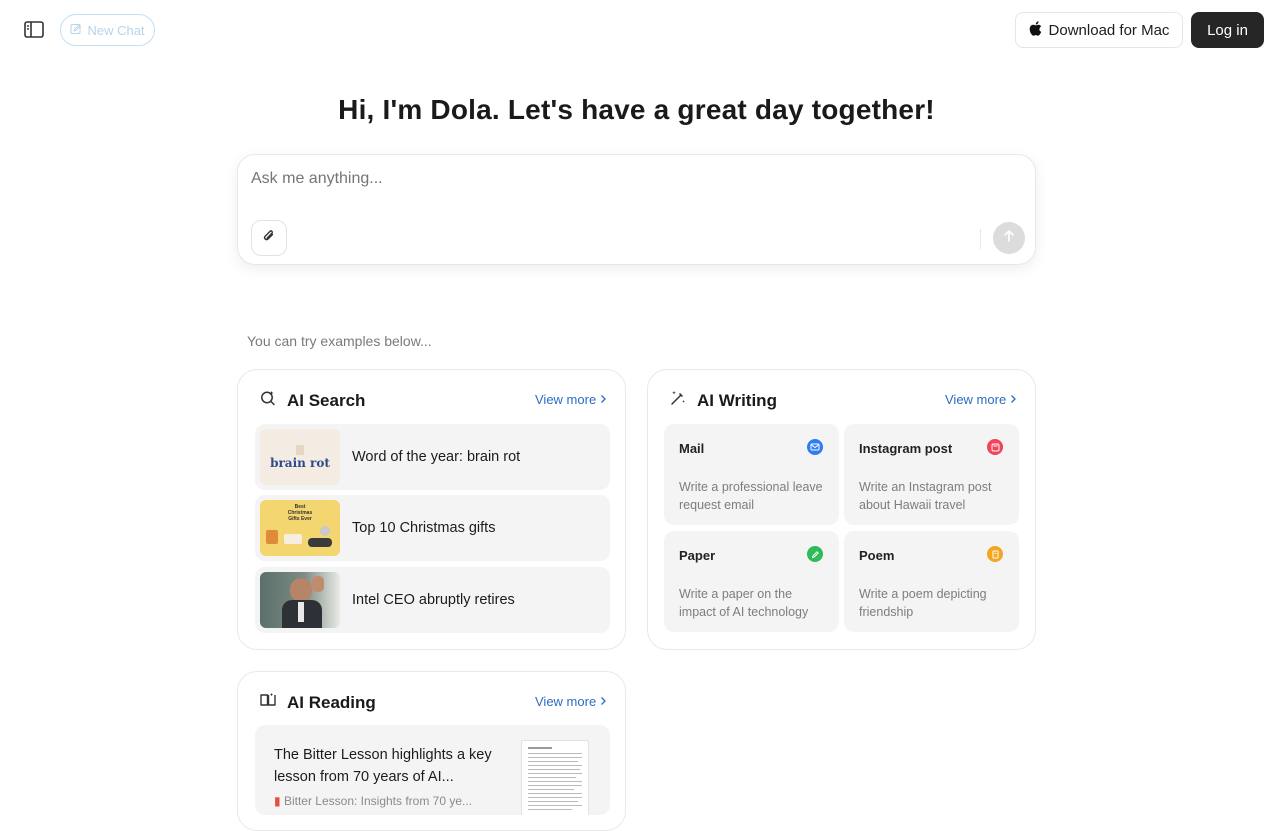 The width and height of the screenshot is (1280, 831). Describe the element at coordinates (931, 581) in the screenshot. I see `writing-item-poem: Poem Write a poem depicting friendship` at that location.